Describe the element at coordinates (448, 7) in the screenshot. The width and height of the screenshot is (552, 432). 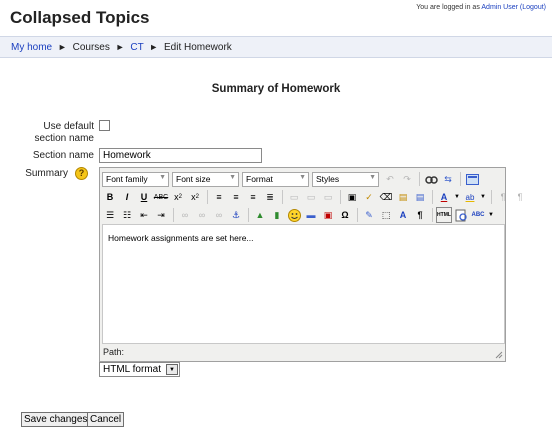
I see `login-prefix: You are logged in as` at that location.